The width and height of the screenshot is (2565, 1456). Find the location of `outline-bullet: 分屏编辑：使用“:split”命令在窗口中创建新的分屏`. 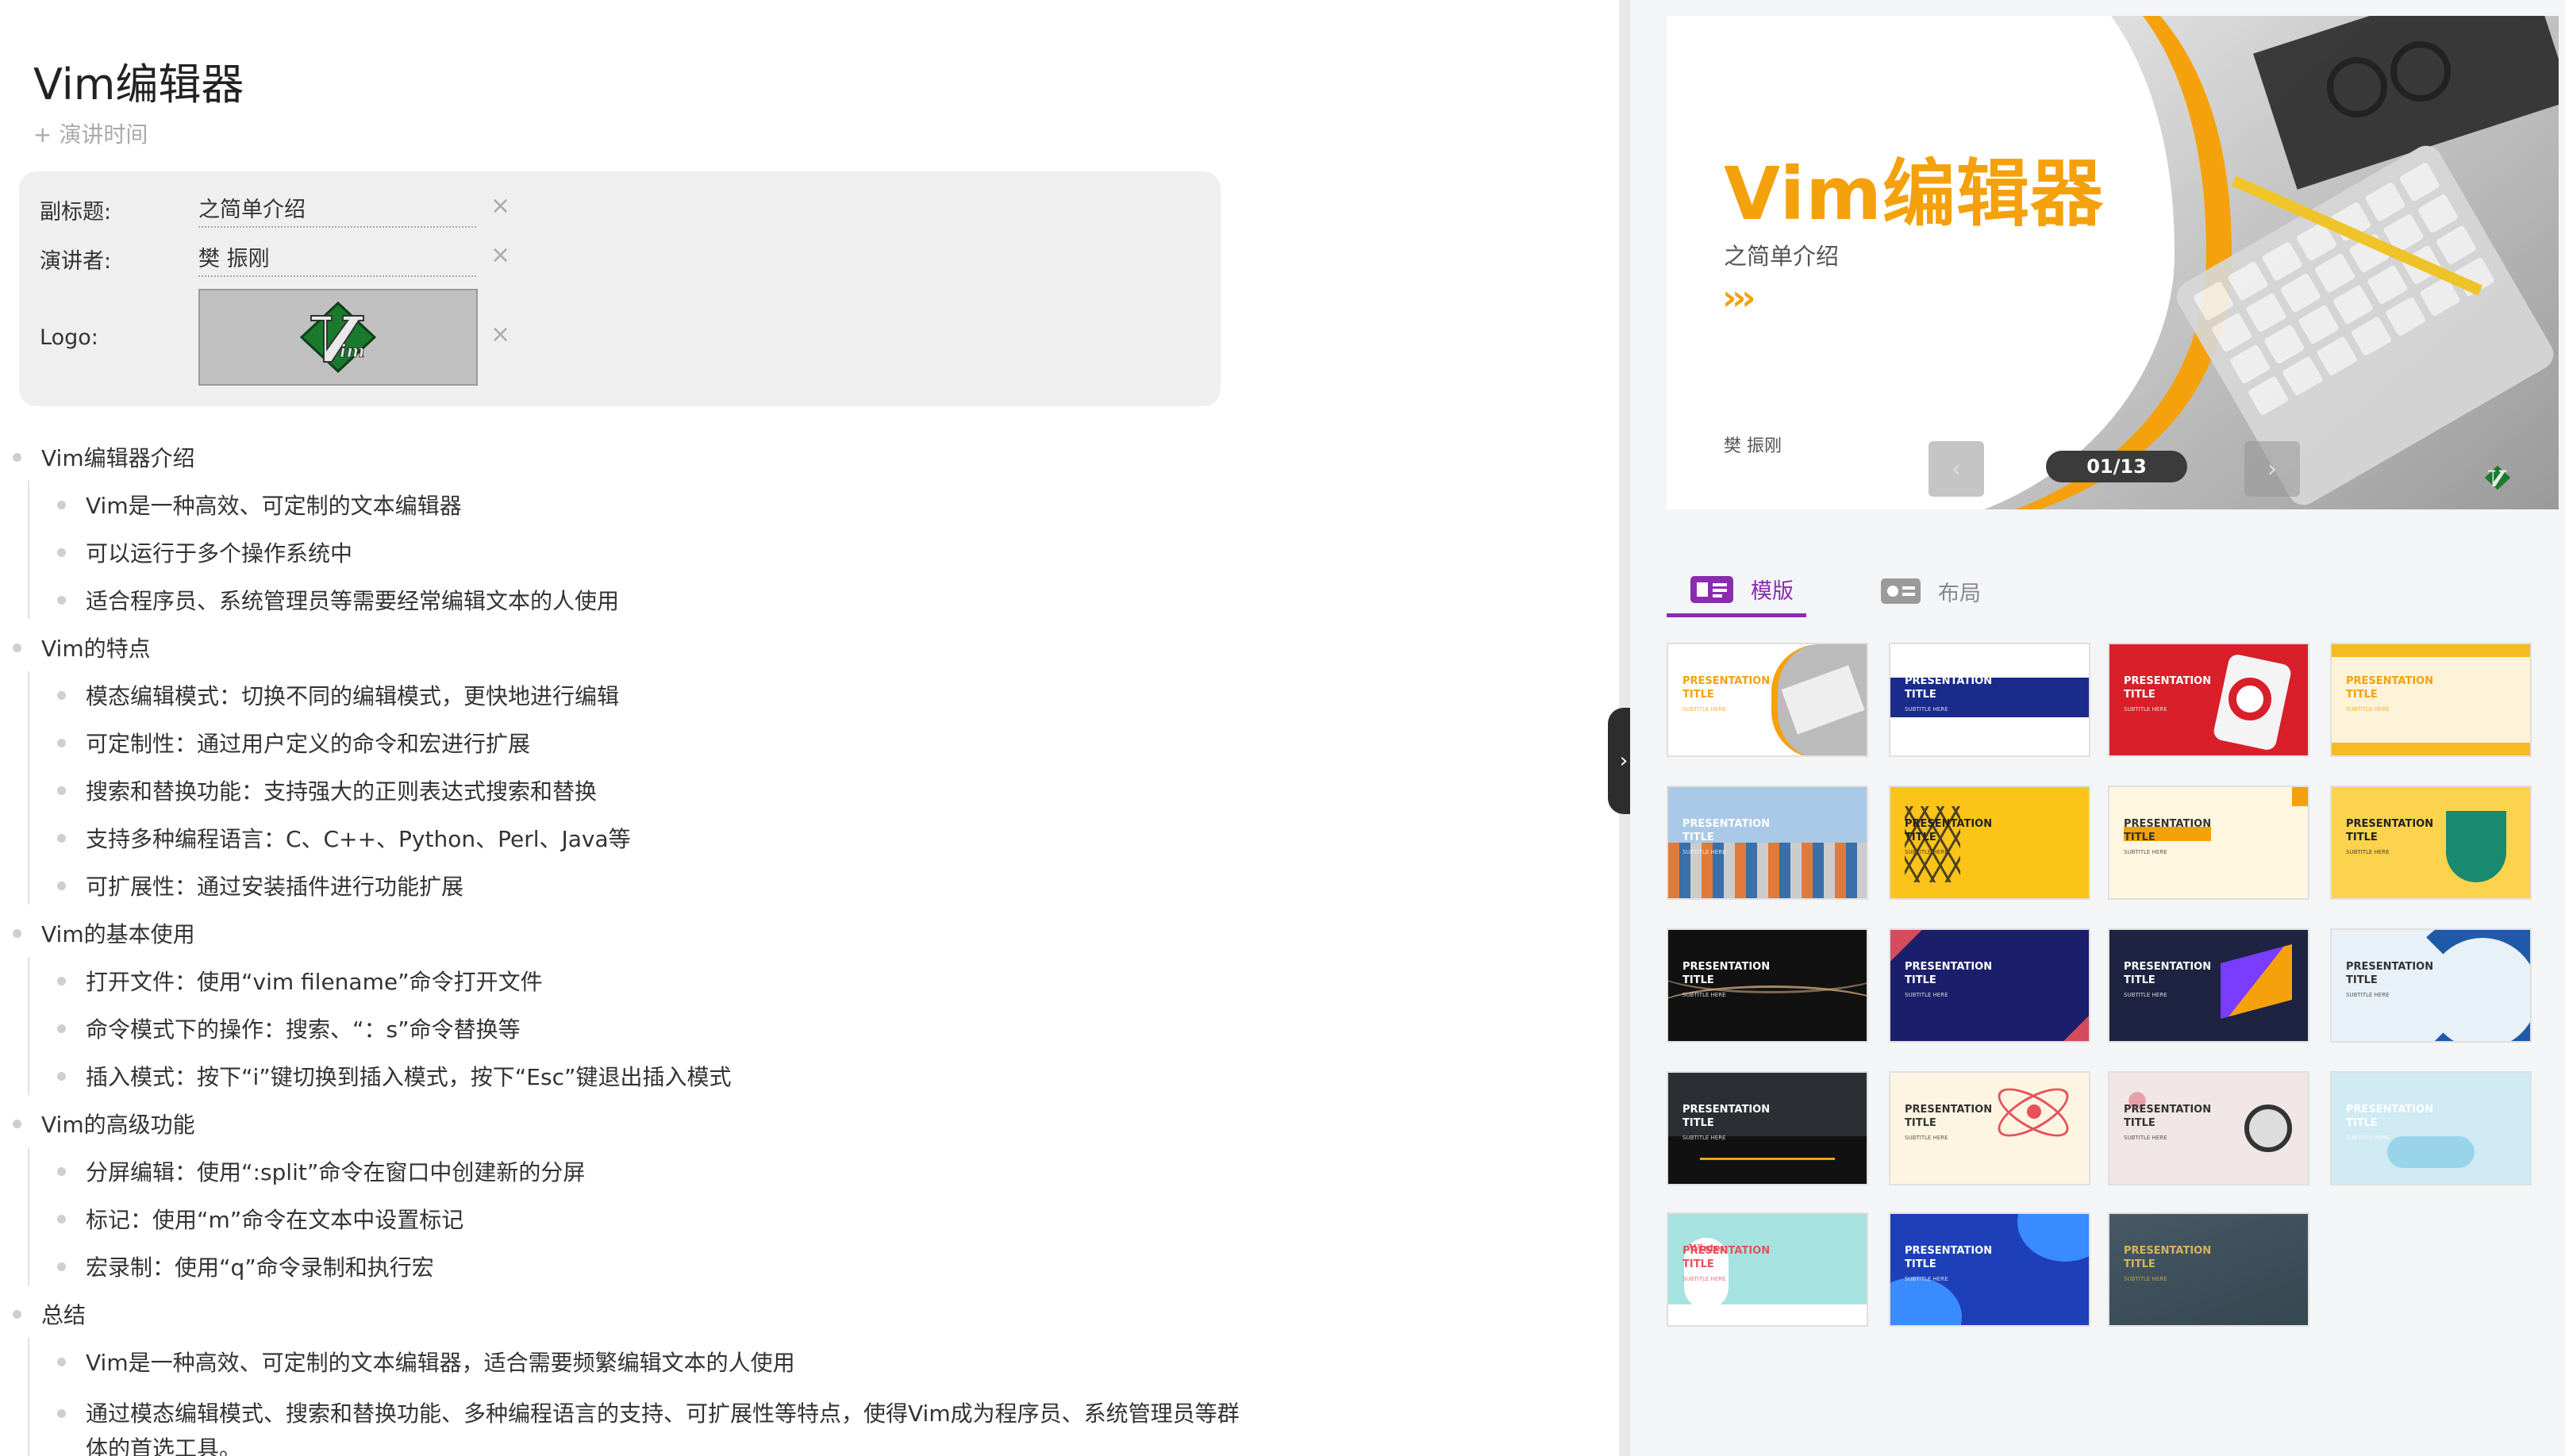

outline-bullet: 分屏编辑：使用“:split”命令在窗口中创建新的分屏 is located at coordinates (630, 1171).